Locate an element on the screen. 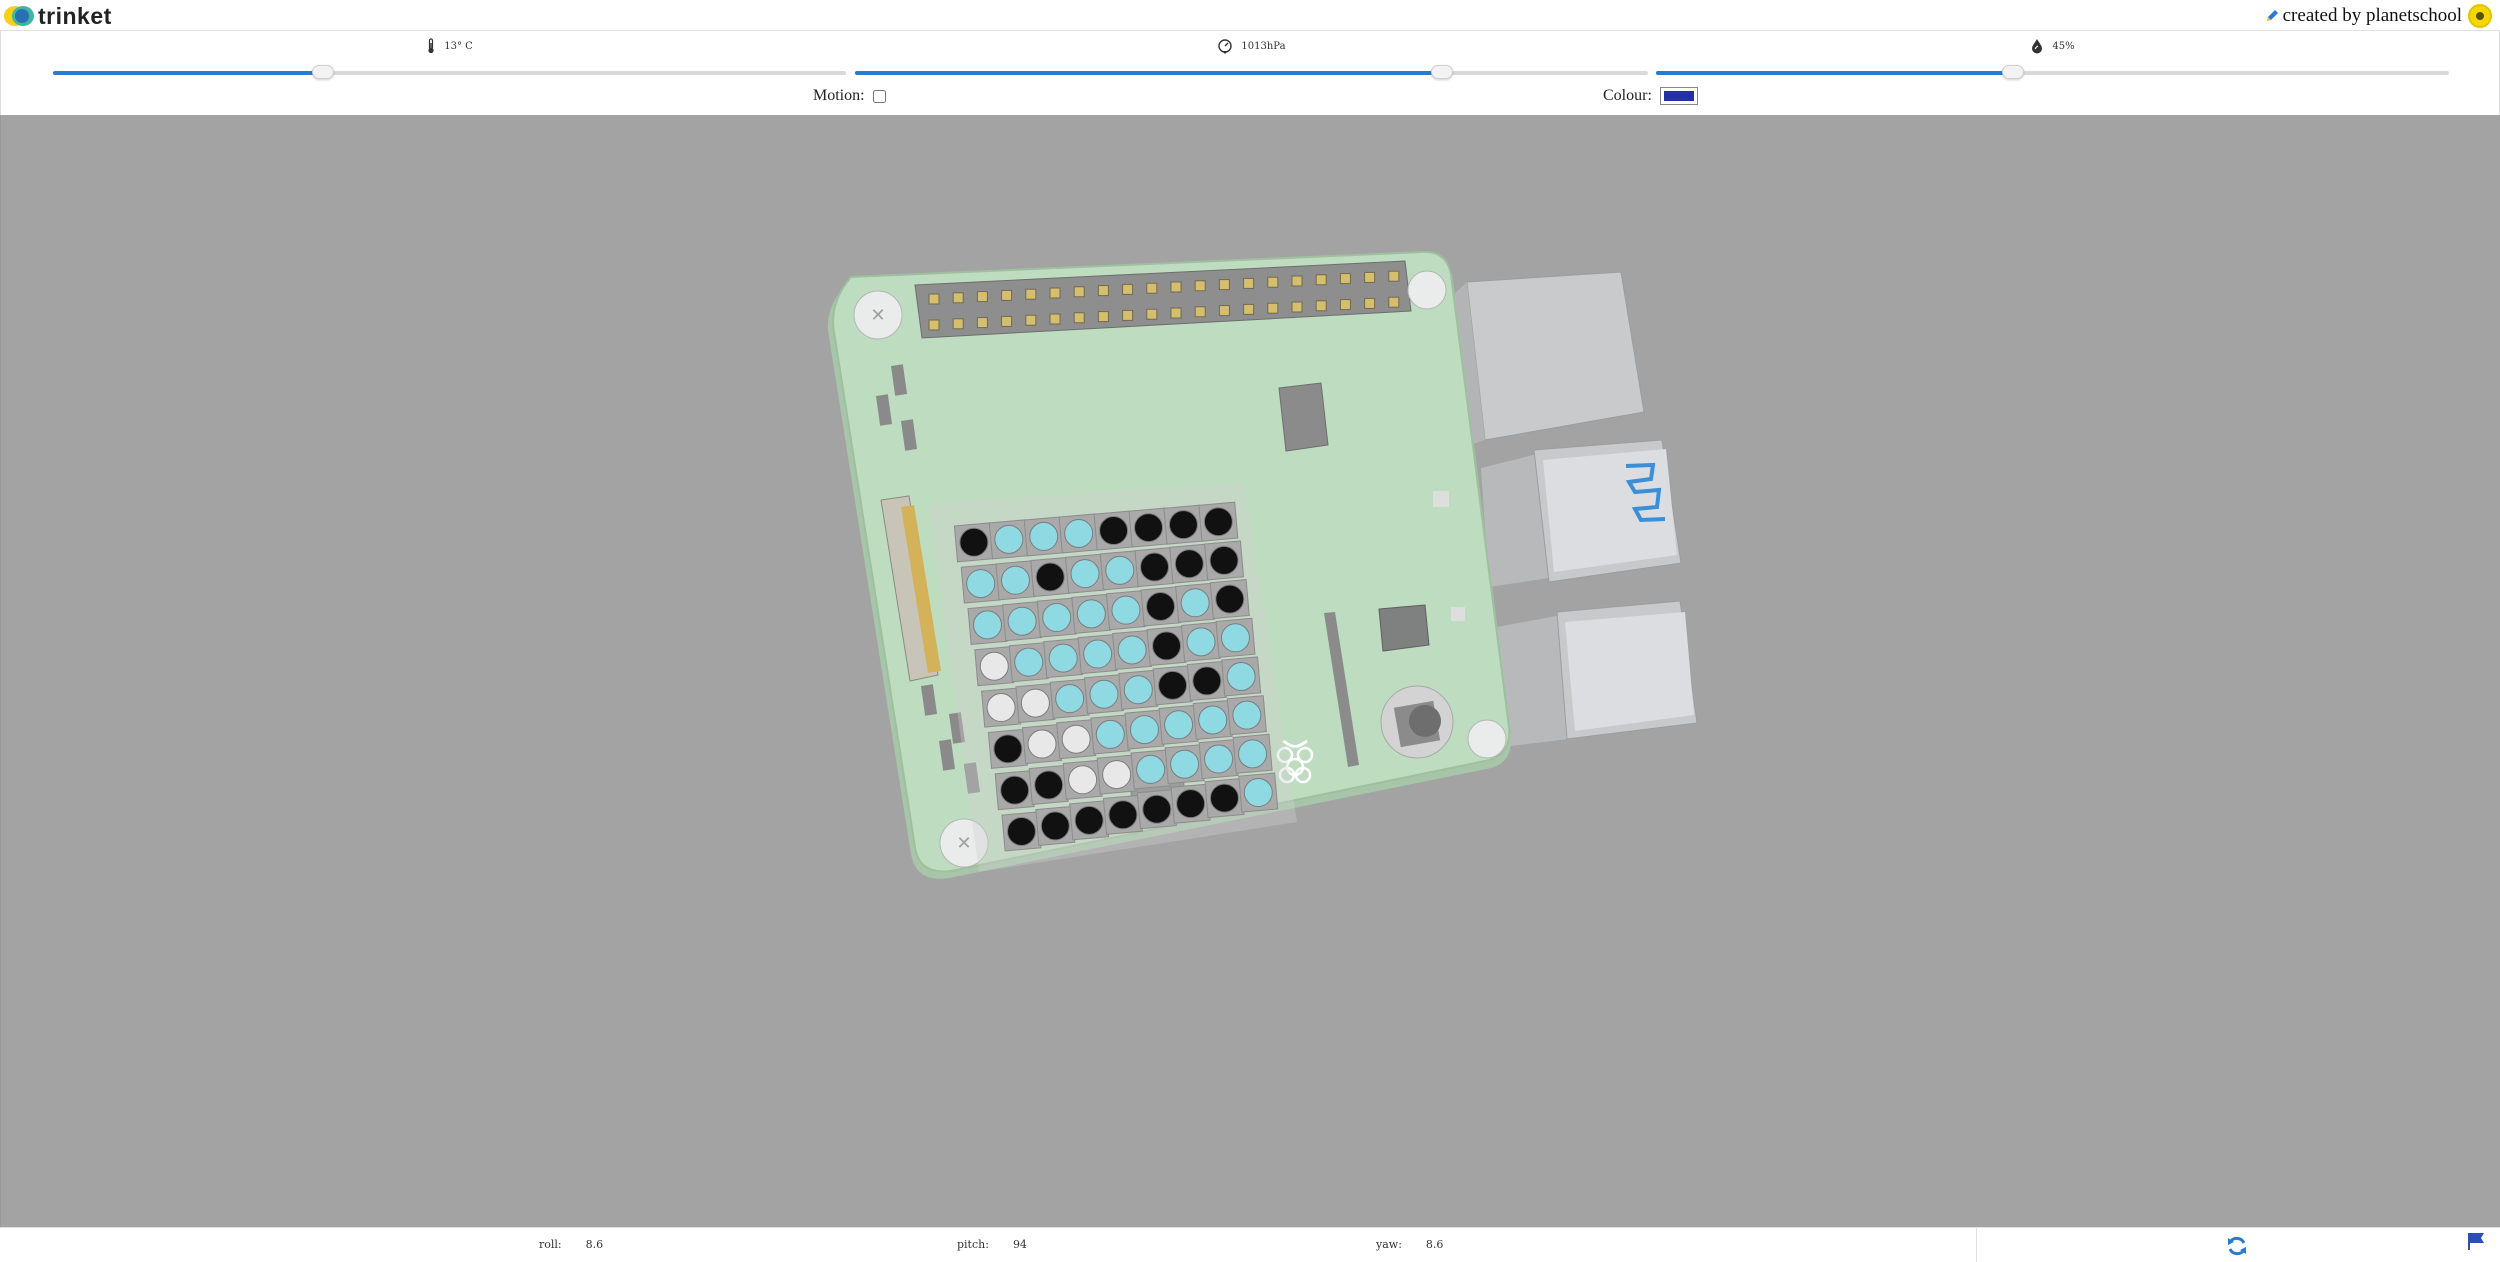 Image resolution: width=2500 pixels, height=1262 pixels. motion-label: Motion: is located at coordinates (839, 95).